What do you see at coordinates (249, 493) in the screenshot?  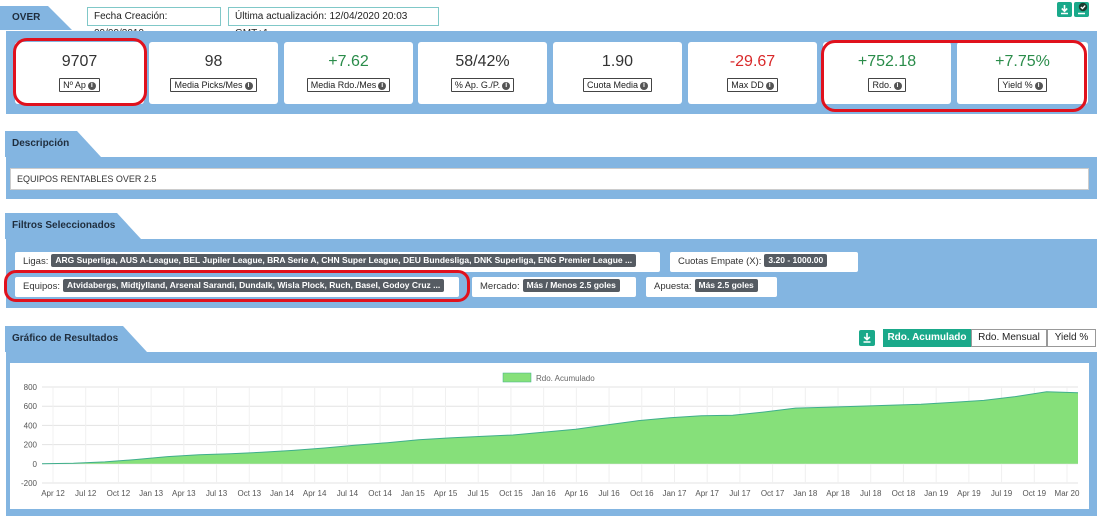 I see `x-tick-label: Oct 13` at bounding box center [249, 493].